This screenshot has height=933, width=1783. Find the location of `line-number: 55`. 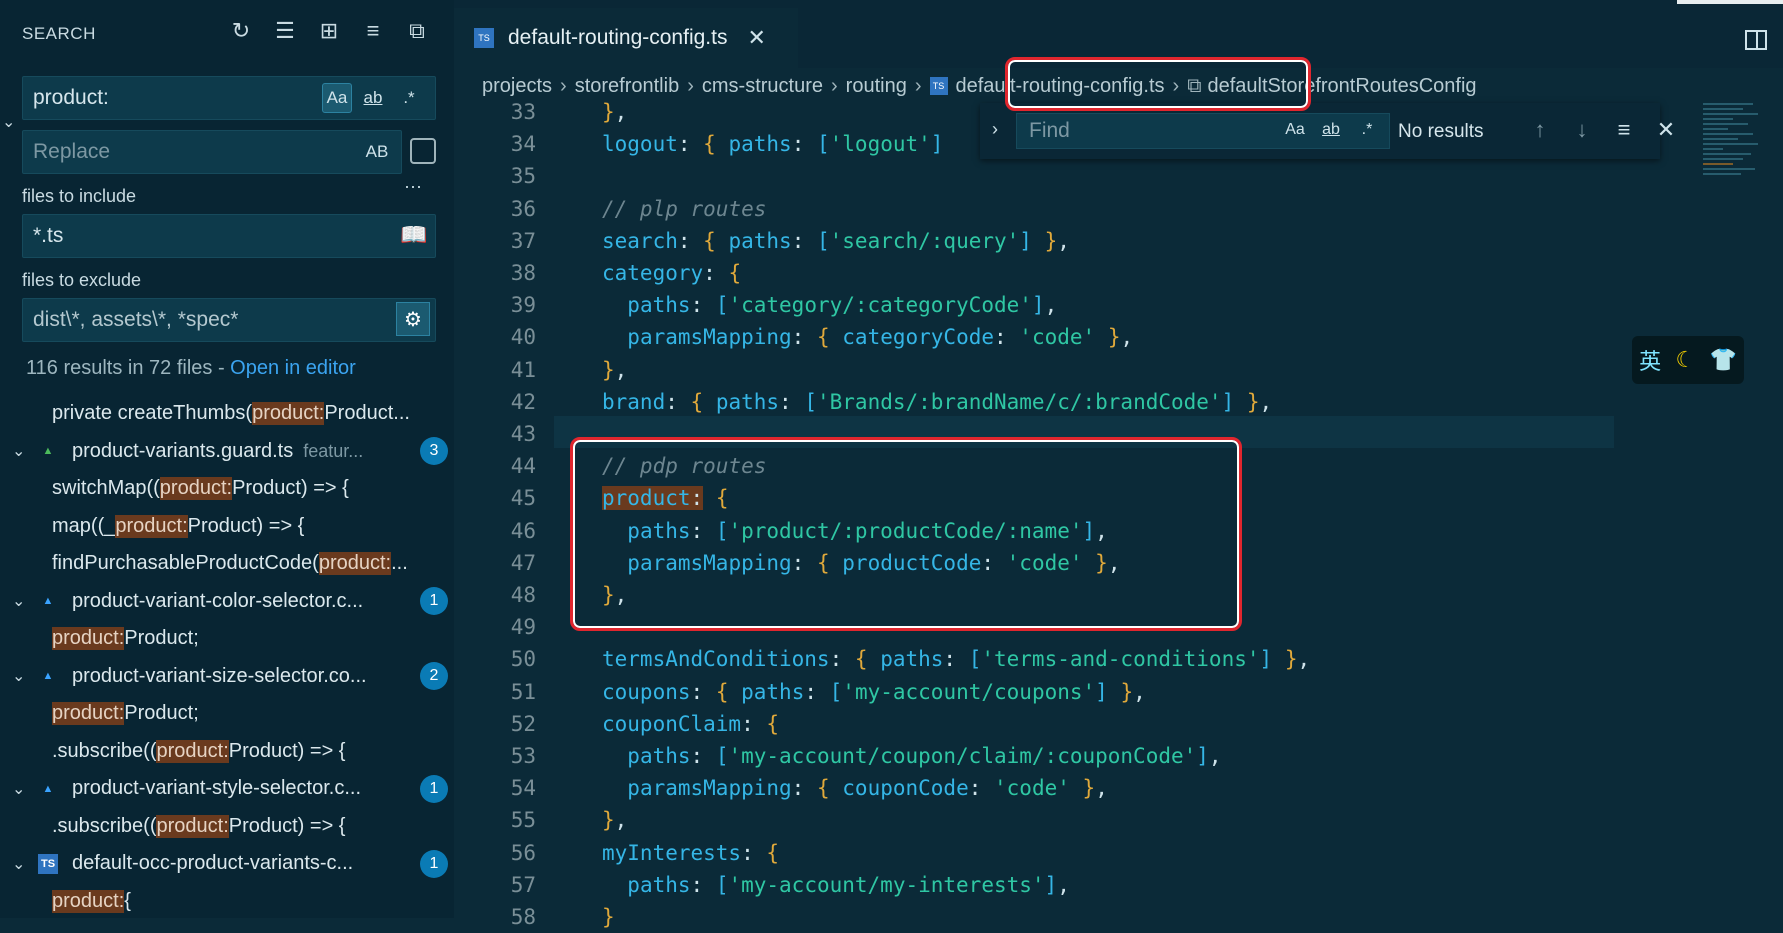

line-number: 55 is located at coordinates (523, 820).